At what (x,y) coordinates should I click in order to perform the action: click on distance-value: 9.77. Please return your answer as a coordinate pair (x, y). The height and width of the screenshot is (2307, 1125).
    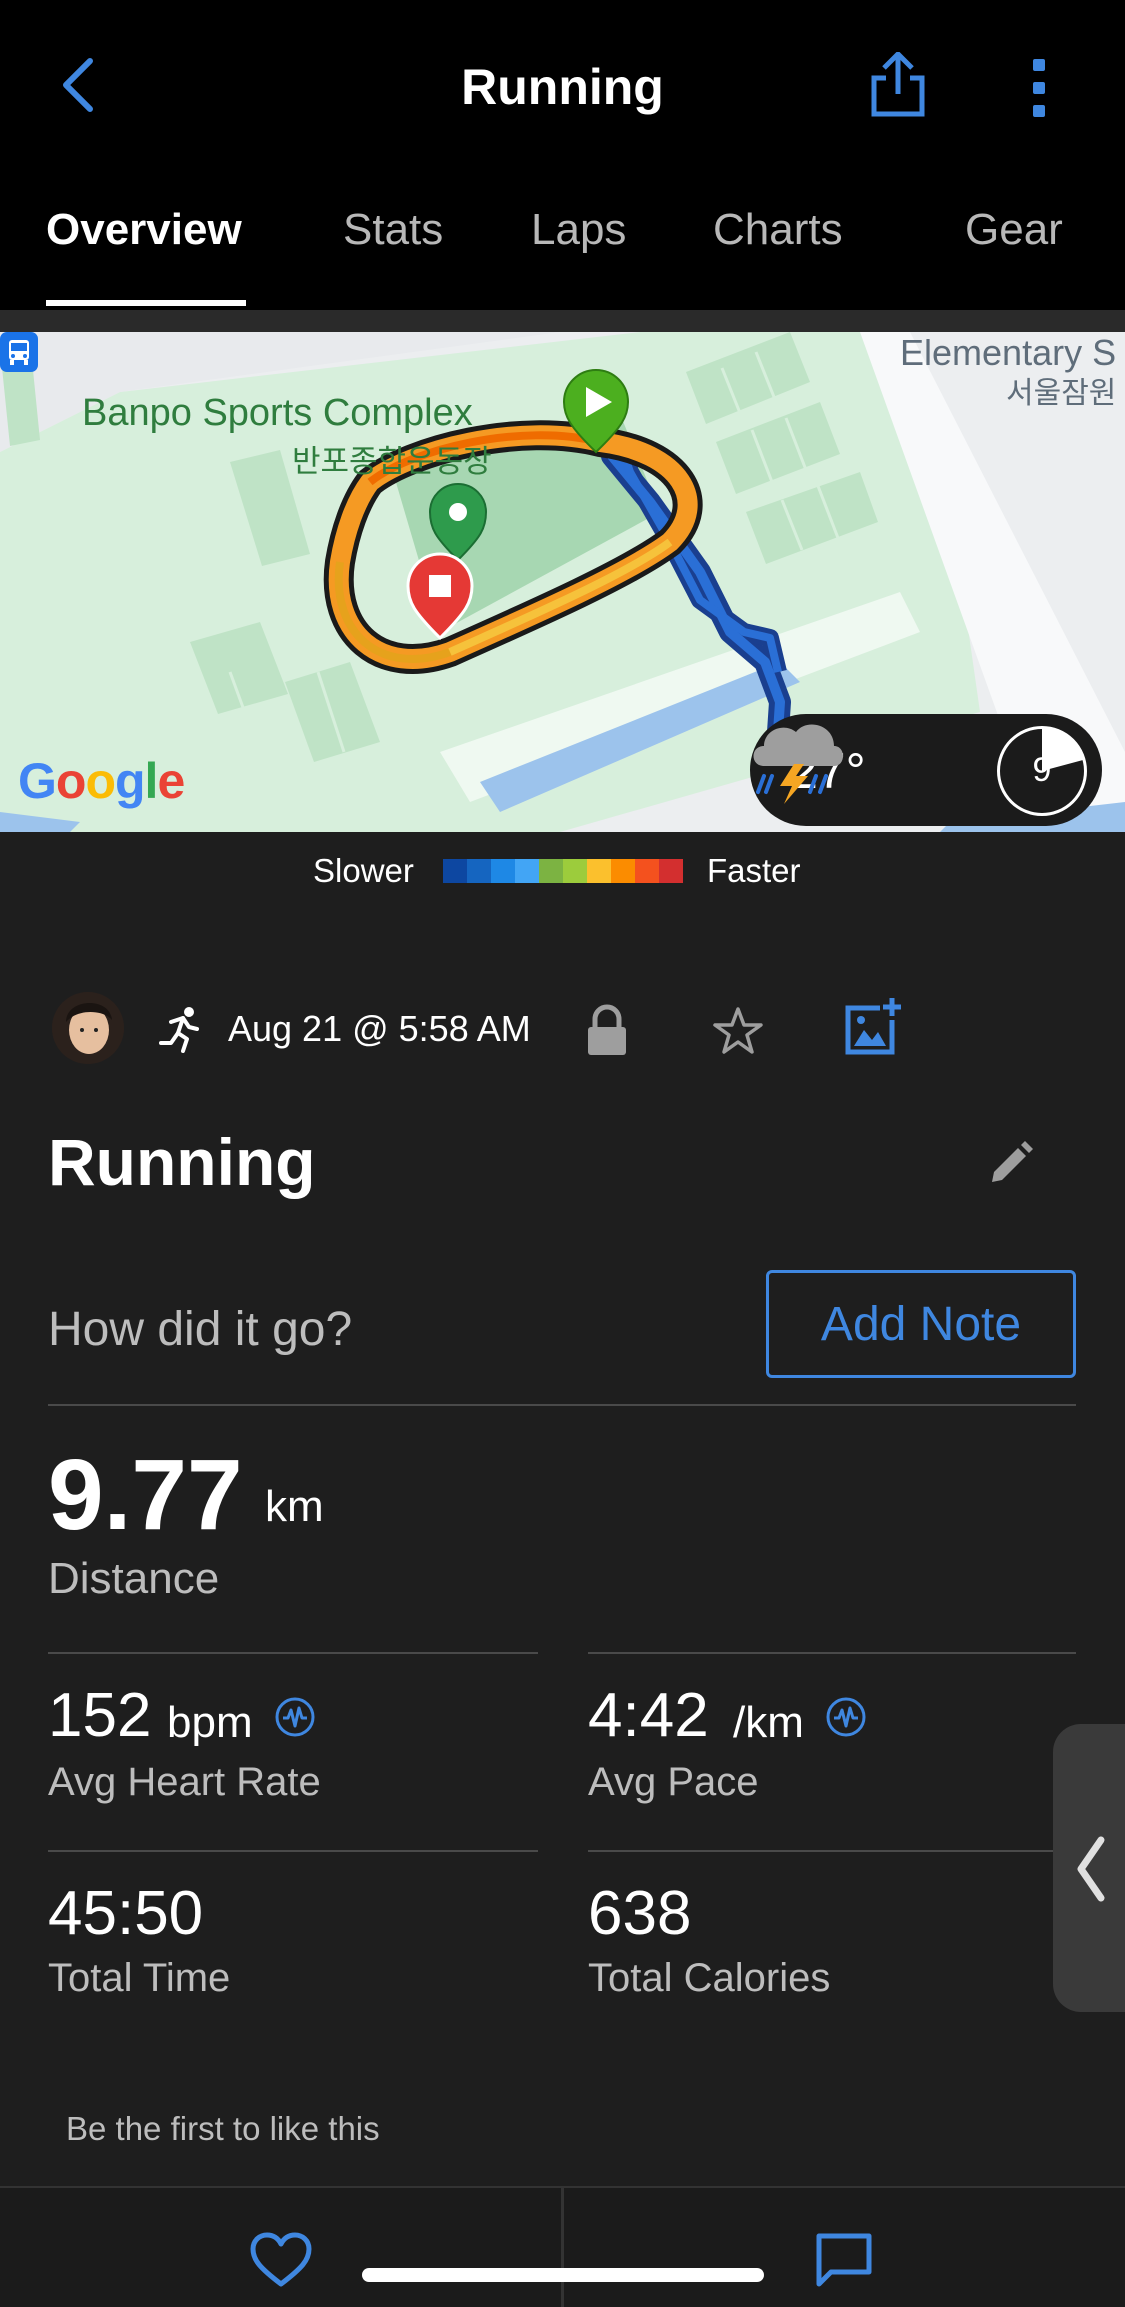
    Looking at the image, I should click on (145, 1495).